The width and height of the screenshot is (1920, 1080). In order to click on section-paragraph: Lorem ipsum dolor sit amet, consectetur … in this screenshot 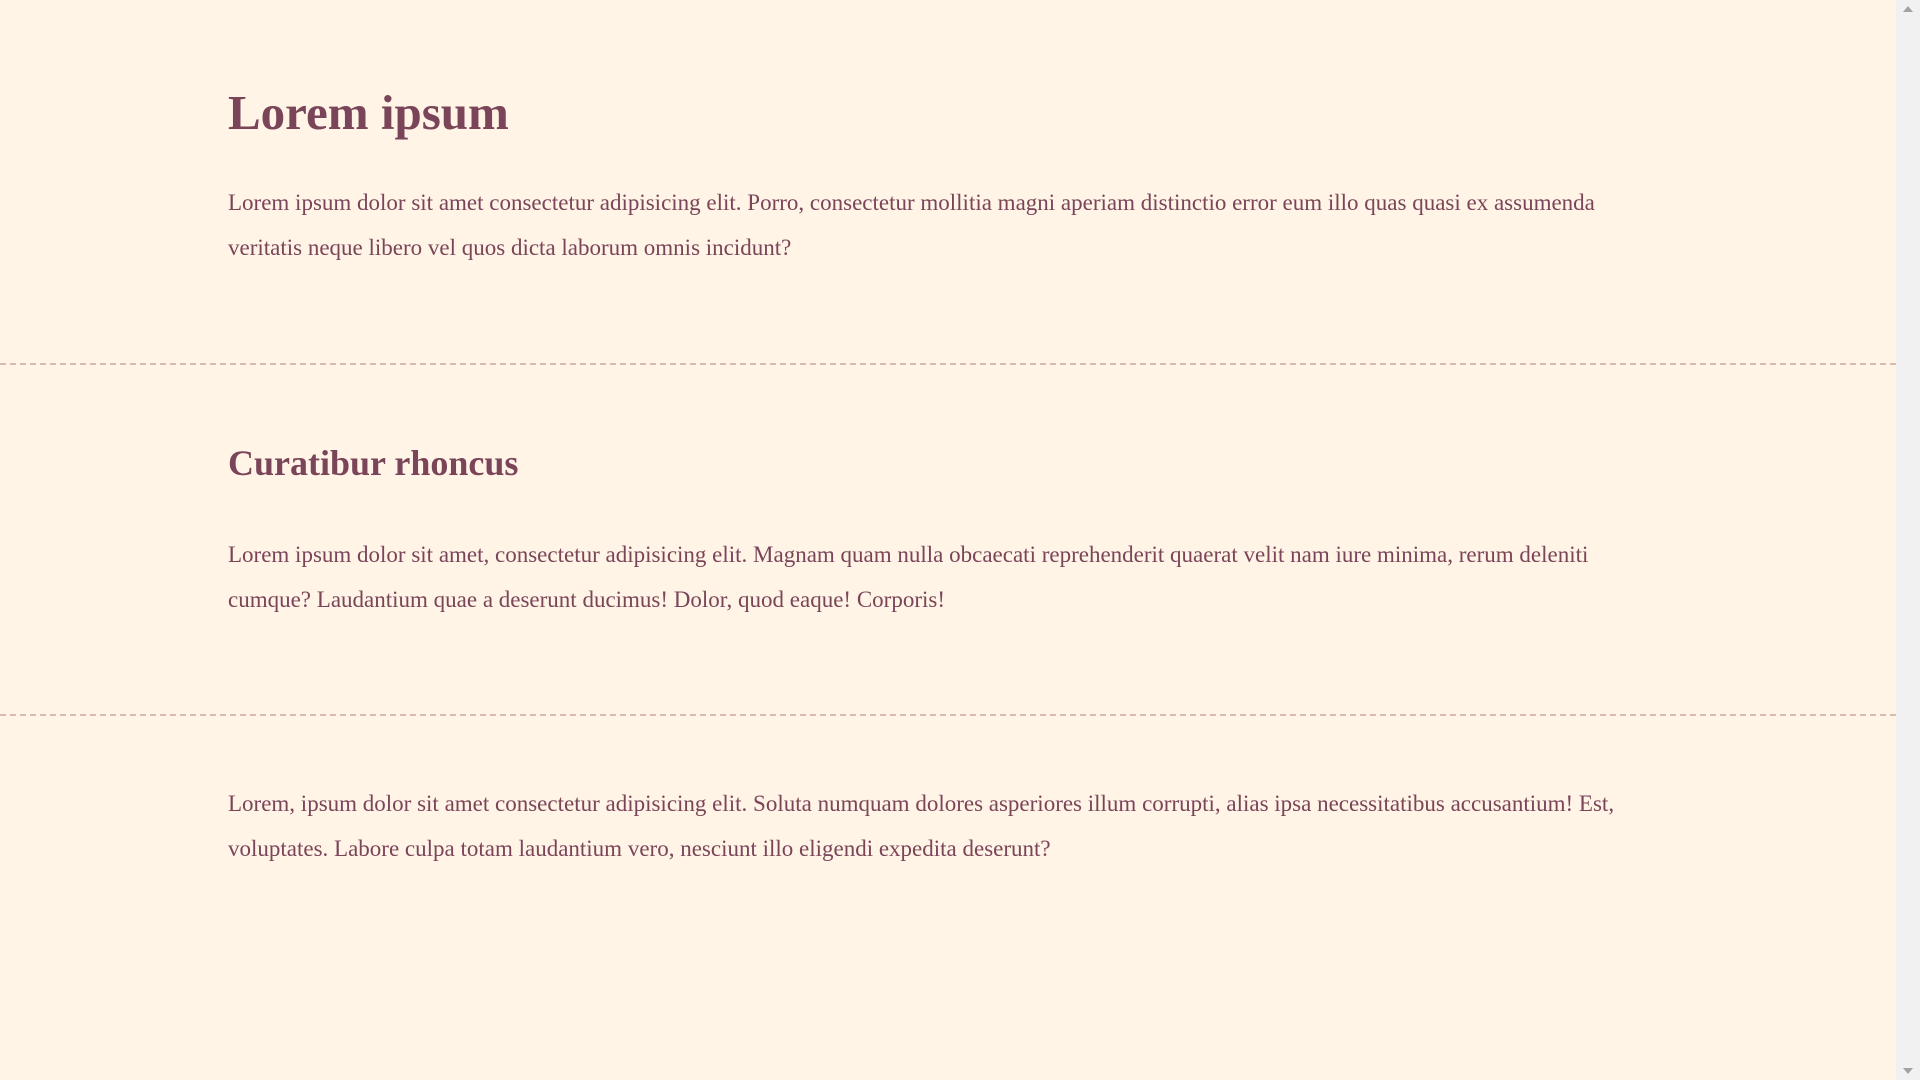, I will do `click(908, 577)`.